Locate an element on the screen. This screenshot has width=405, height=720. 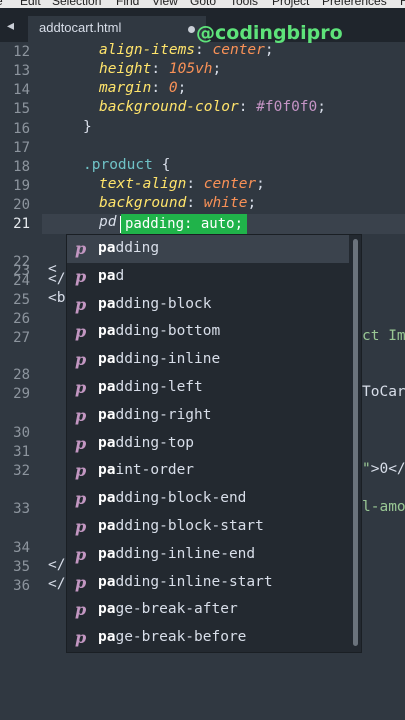
completion-label: padding-left is located at coordinates (150, 387).